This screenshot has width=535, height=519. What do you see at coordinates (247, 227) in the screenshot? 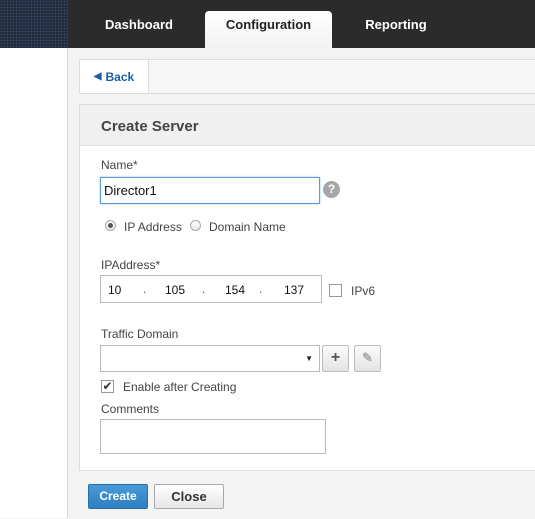
I see `domain-name-radio-label: Domain Name` at bounding box center [247, 227].